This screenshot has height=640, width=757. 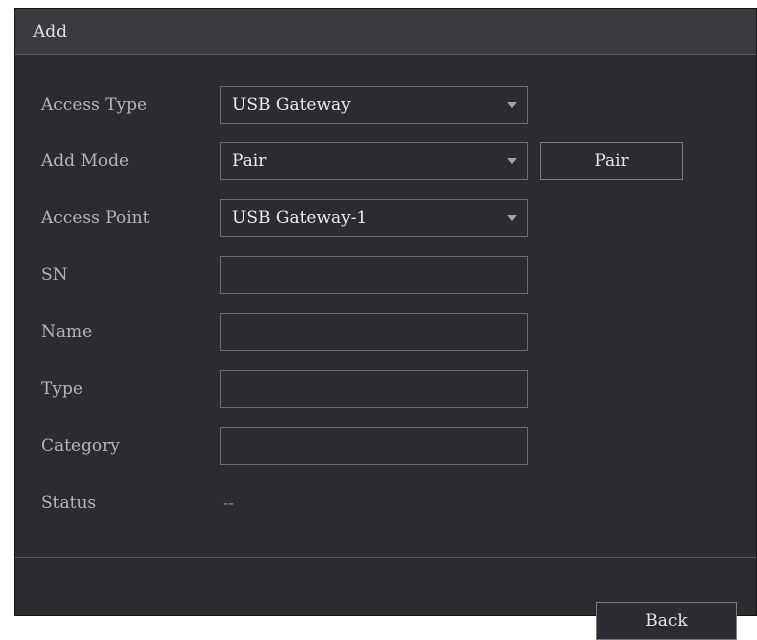 I want to click on name-field, so click(x=374, y=332).